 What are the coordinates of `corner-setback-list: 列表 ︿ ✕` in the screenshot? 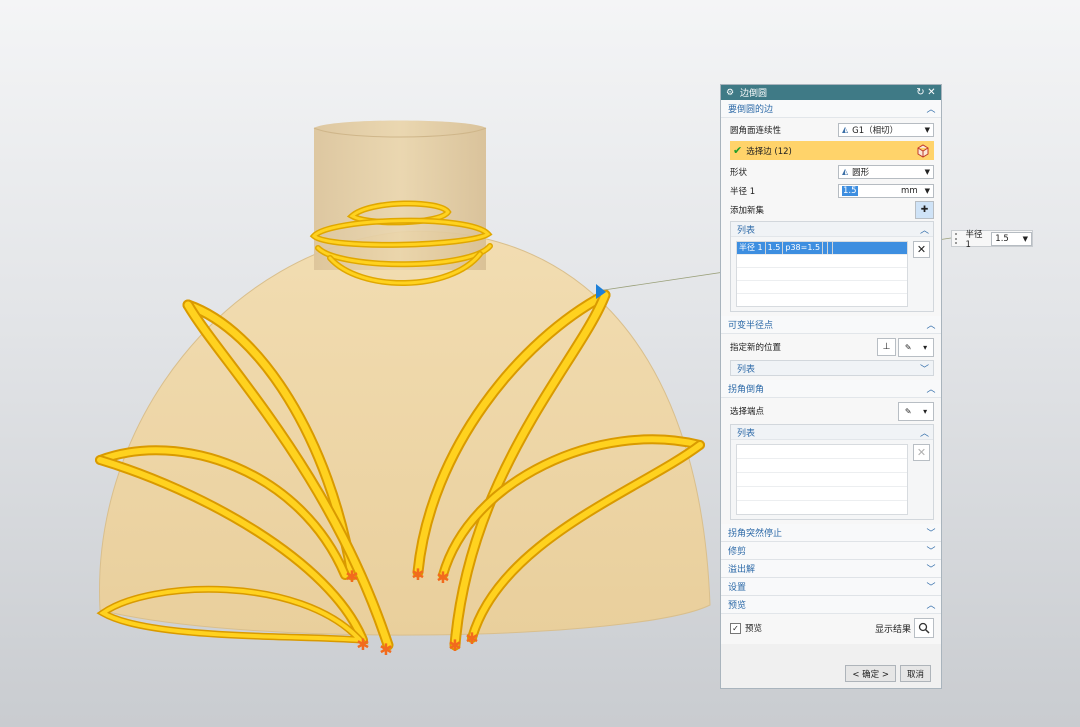 It's located at (832, 472).